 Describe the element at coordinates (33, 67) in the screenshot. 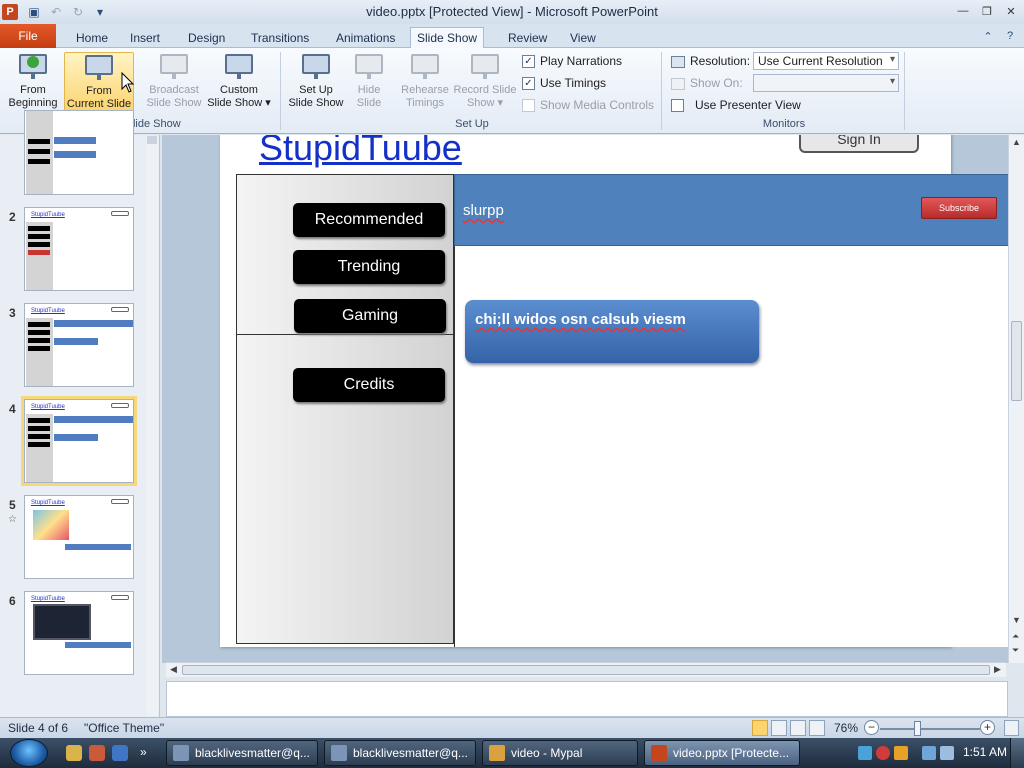

I see `from-beginning-icon` at that location.